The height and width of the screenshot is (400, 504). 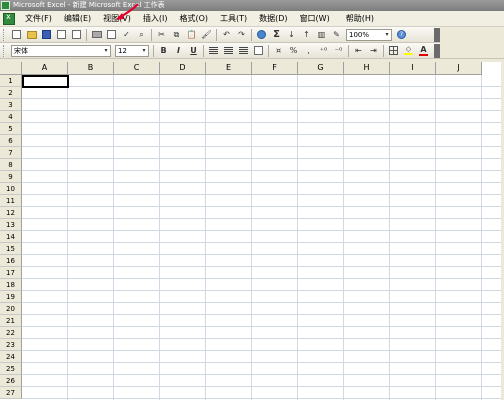 What do you see at coordinates (11, 213) in the screenshot?
I see `row-header: 12` at bounding box center [11, 213].